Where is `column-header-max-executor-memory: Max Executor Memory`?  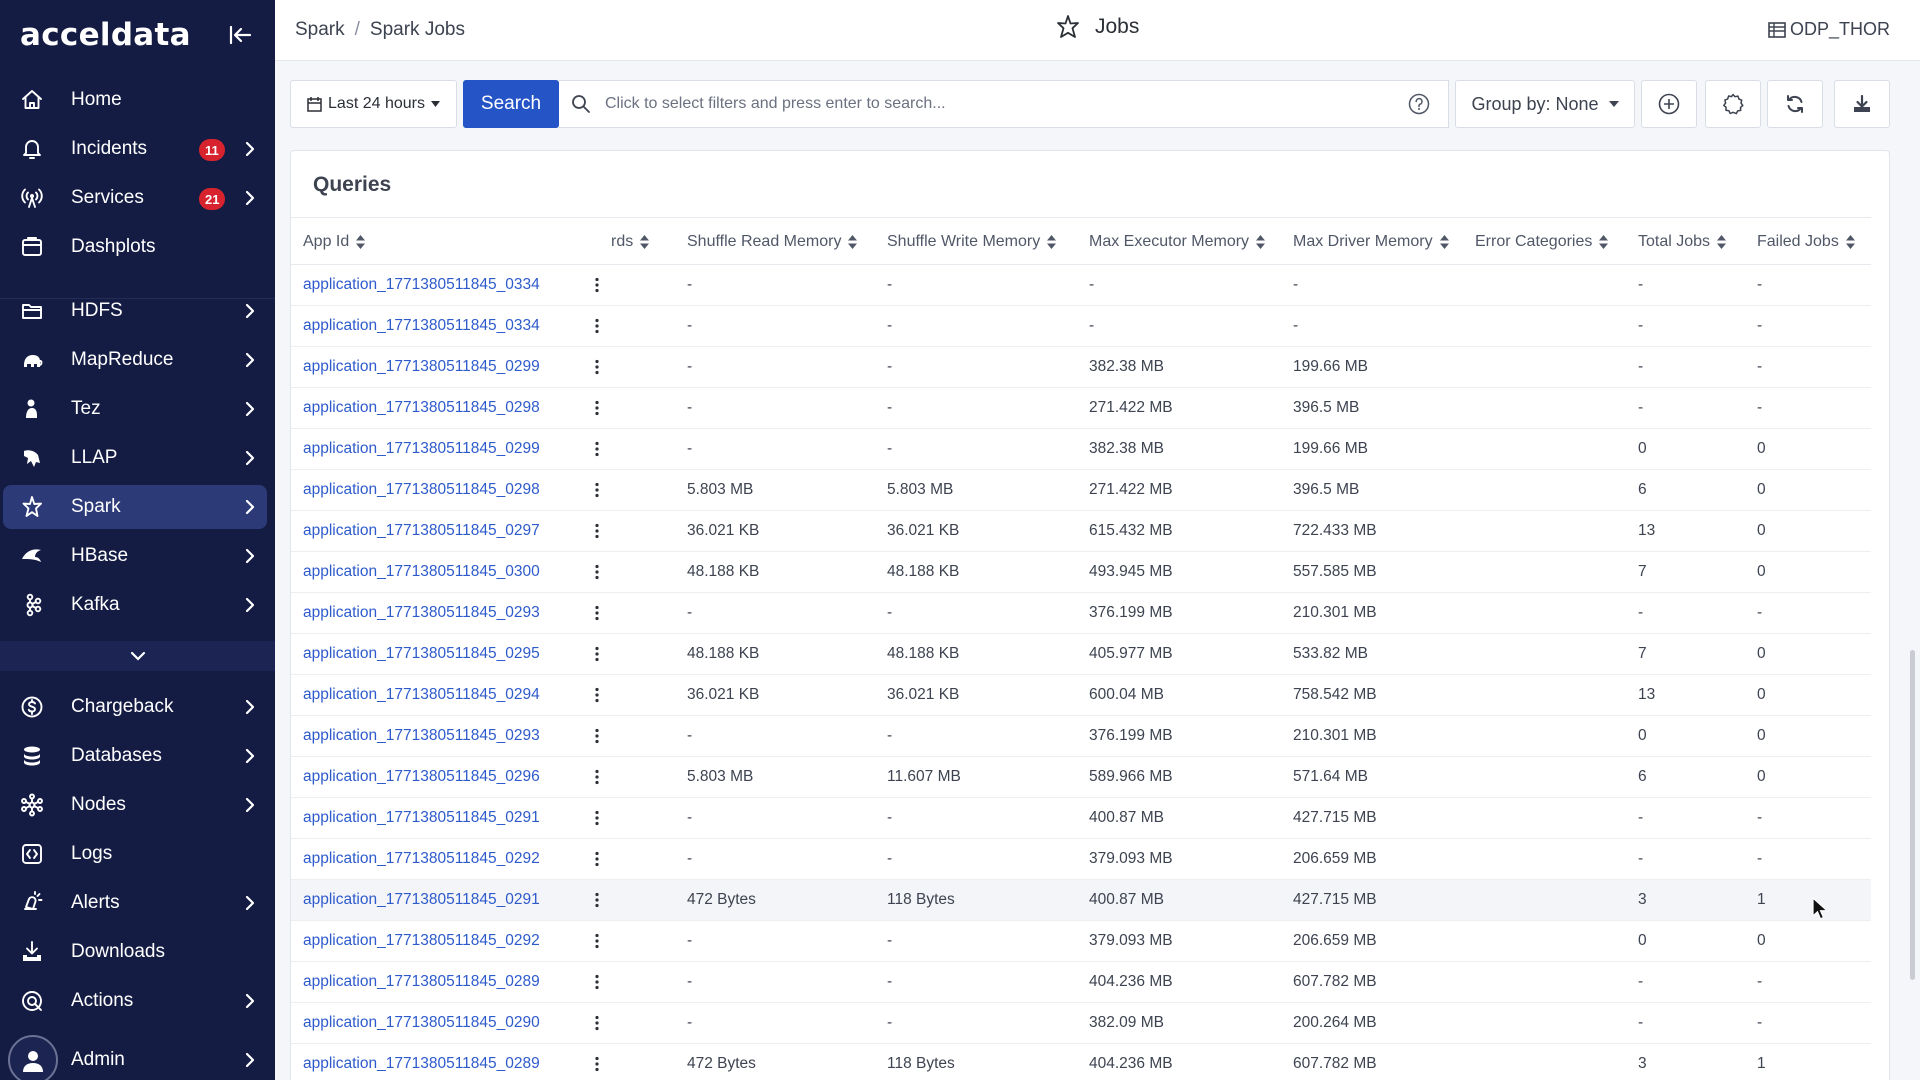
column-header-max-executor-memory: Max Executor Memory is located at coordinates (1177, 242).